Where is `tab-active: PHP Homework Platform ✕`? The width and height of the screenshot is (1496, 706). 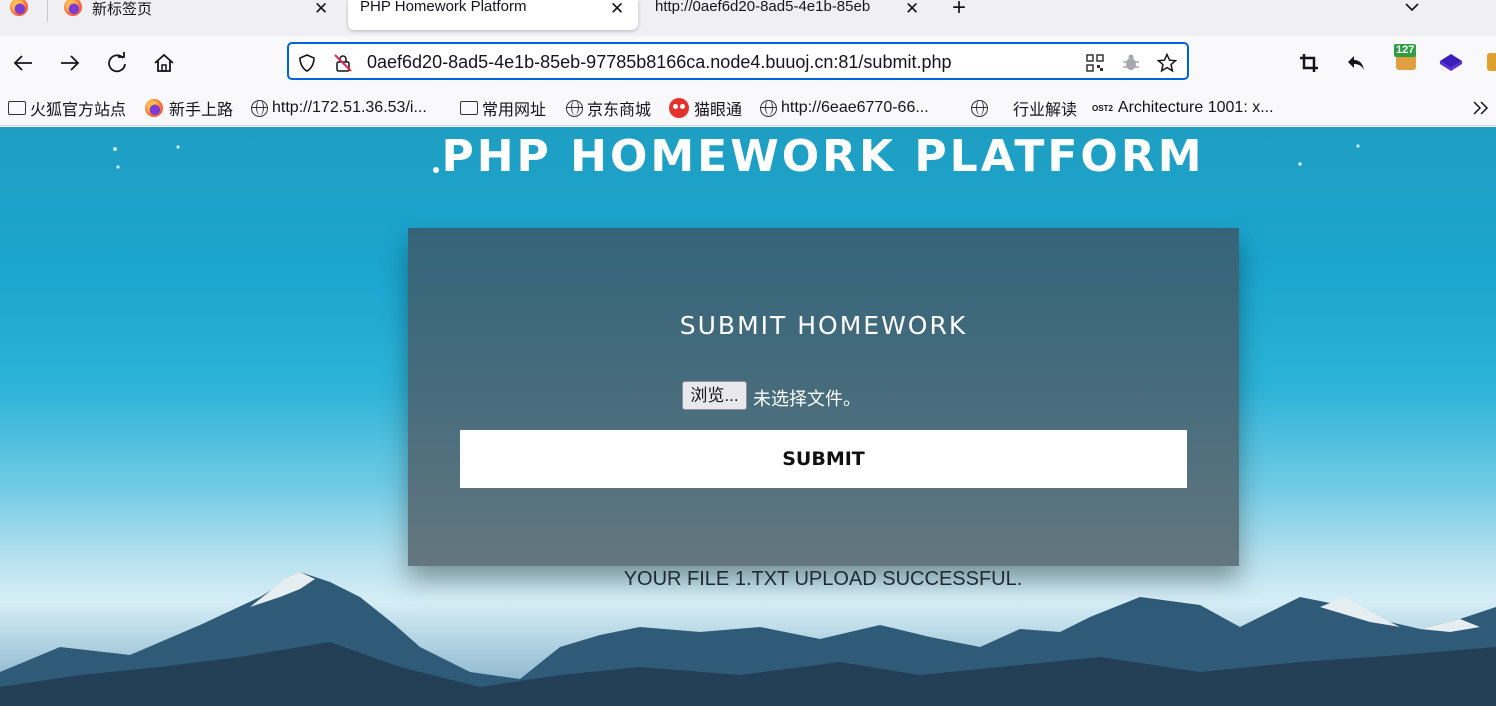 tab-active: PHP Homework Platform ✕ is located at coordinates (493, 15).